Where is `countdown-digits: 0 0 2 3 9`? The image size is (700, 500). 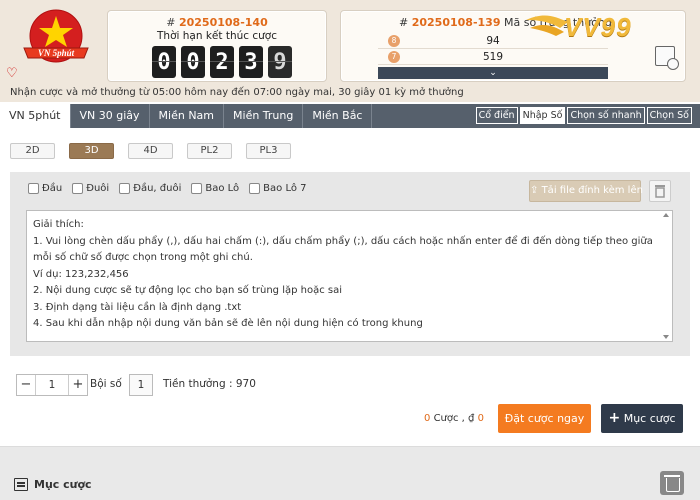 countdown-digits: 0 0 2 3 9 is located at coordinates (222, 62).